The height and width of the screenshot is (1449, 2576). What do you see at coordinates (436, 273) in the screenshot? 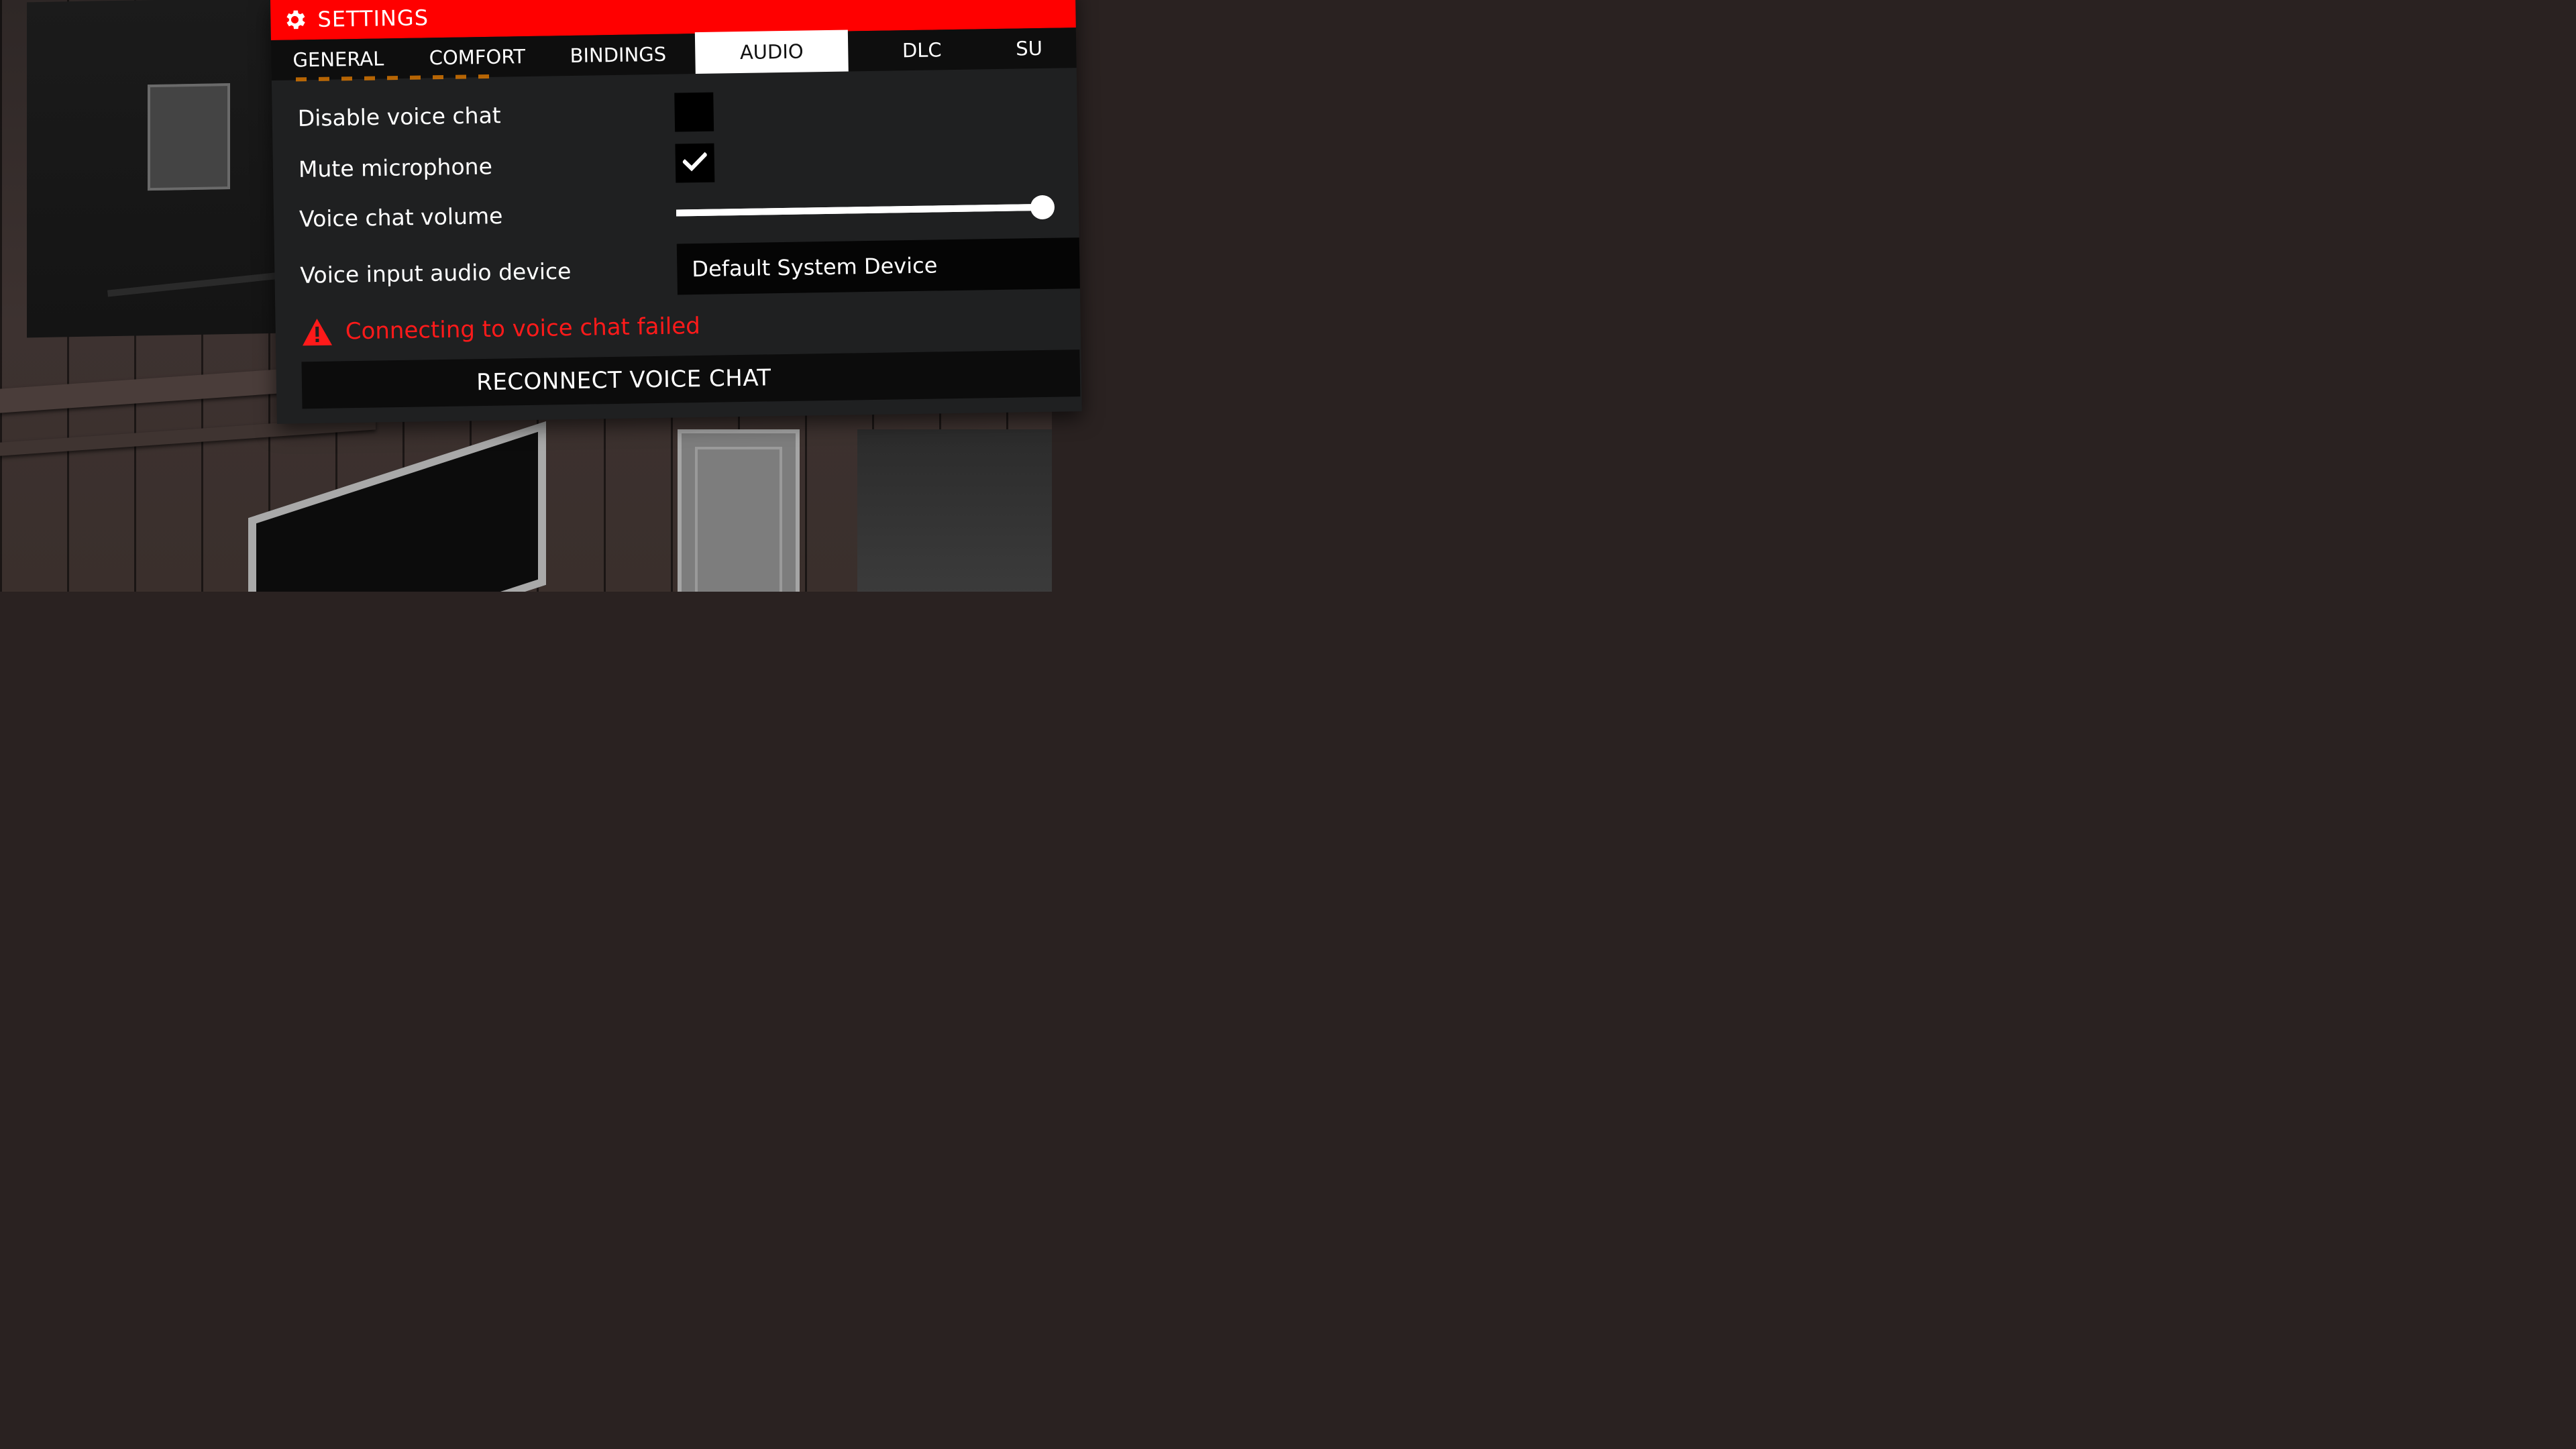
I see `setting-label: Voice input audio device` at bounding box center [436, 273].